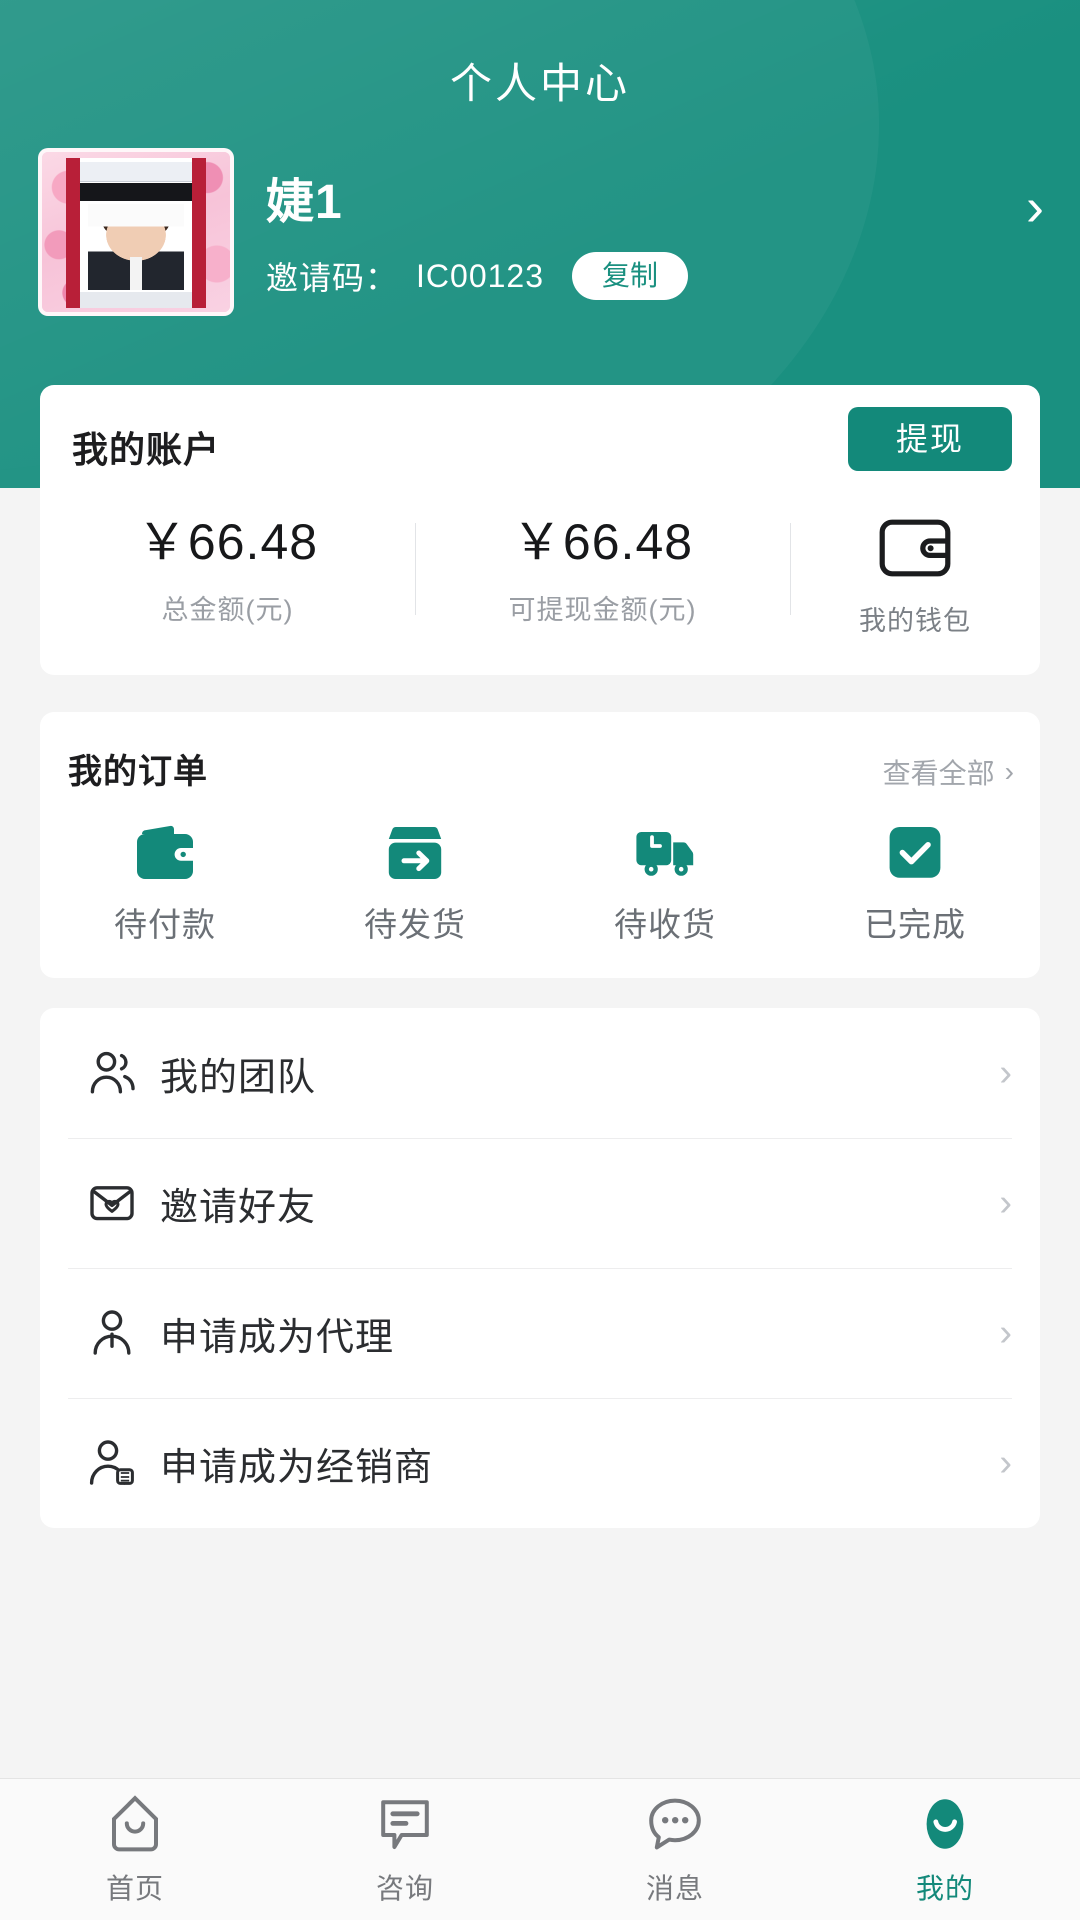 The image size is (1080, 1920). Describe the element at coordinates (539, 83) in the screenshot. I see `page-title: 个人中心` at that location.